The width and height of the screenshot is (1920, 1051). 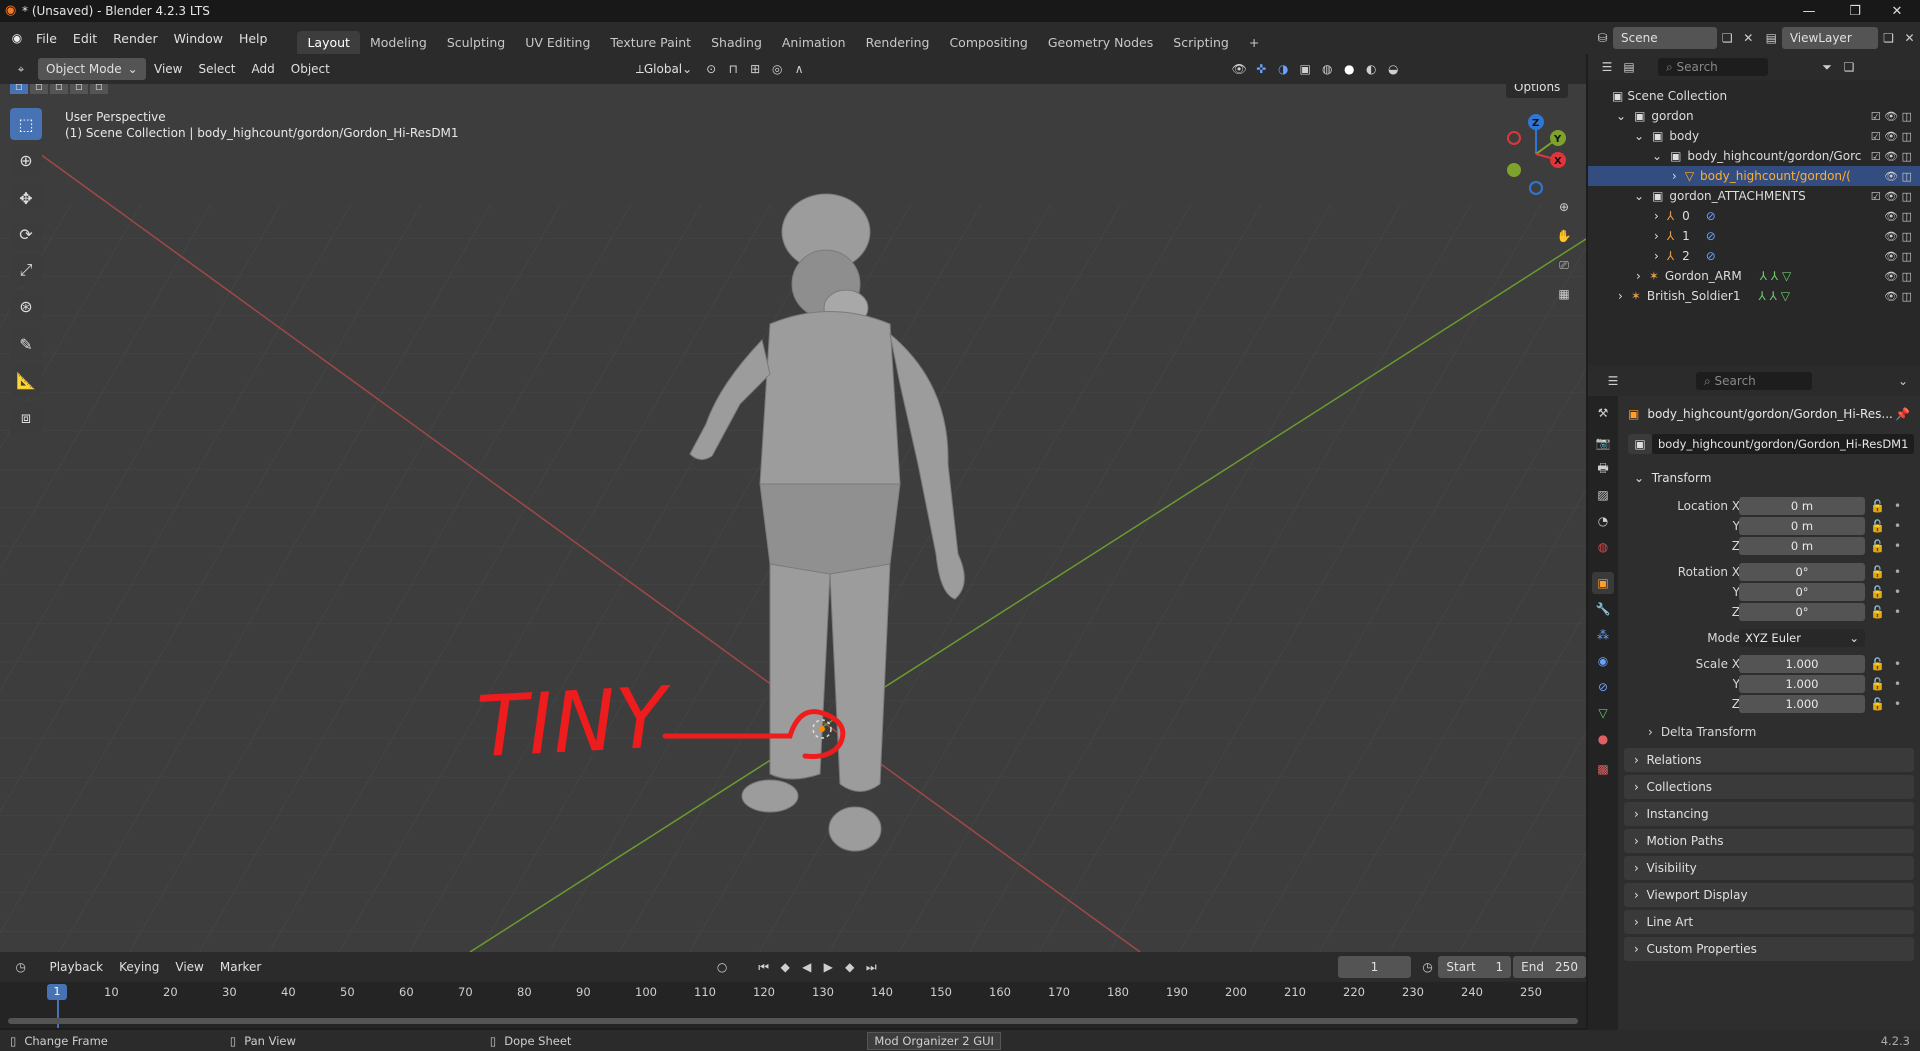 I want to click on properties-search-input: ⌕ Search, so click(x=1754, y=381).